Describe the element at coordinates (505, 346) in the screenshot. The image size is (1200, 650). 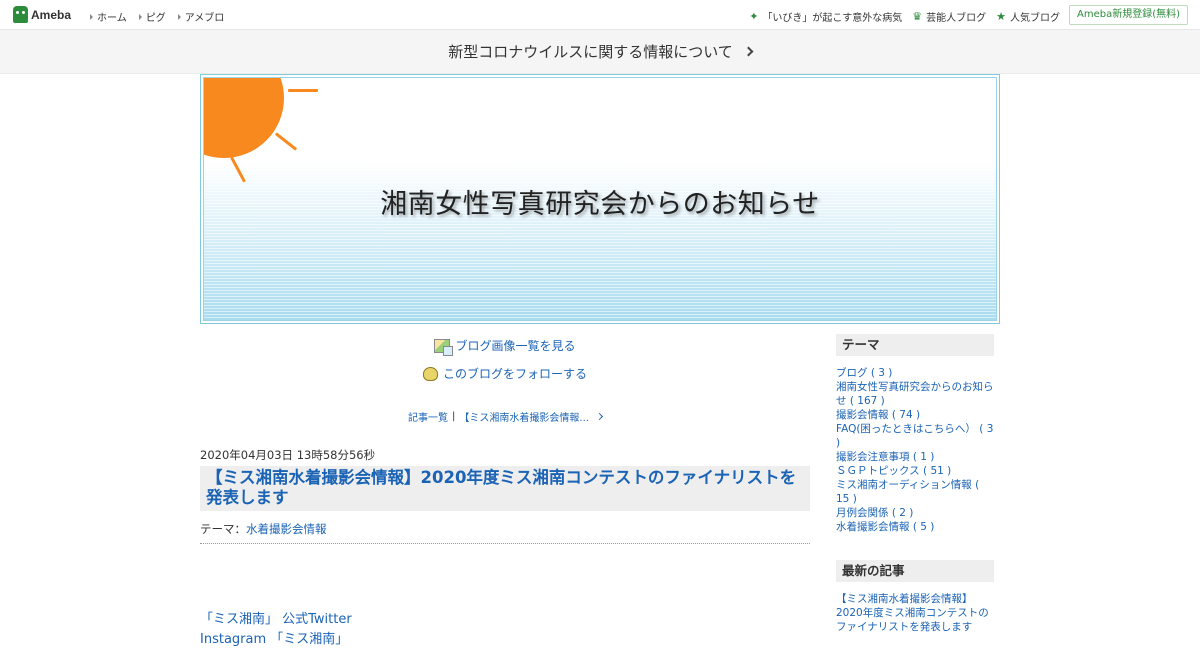
I see `image-list-link: ブログ画像一覧を見る` at that location.